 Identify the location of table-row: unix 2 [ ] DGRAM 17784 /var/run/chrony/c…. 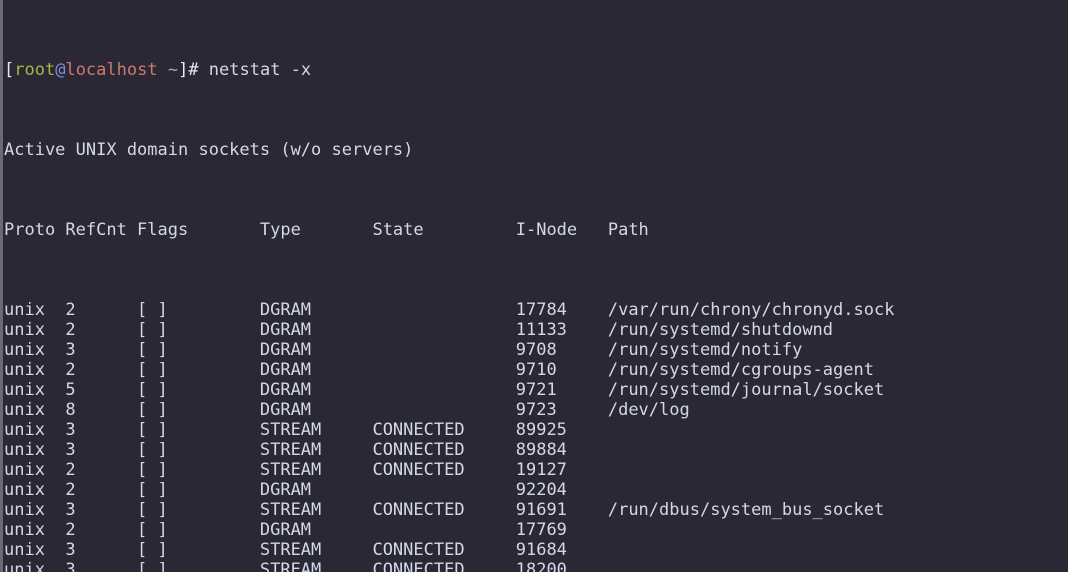
(449, 310).